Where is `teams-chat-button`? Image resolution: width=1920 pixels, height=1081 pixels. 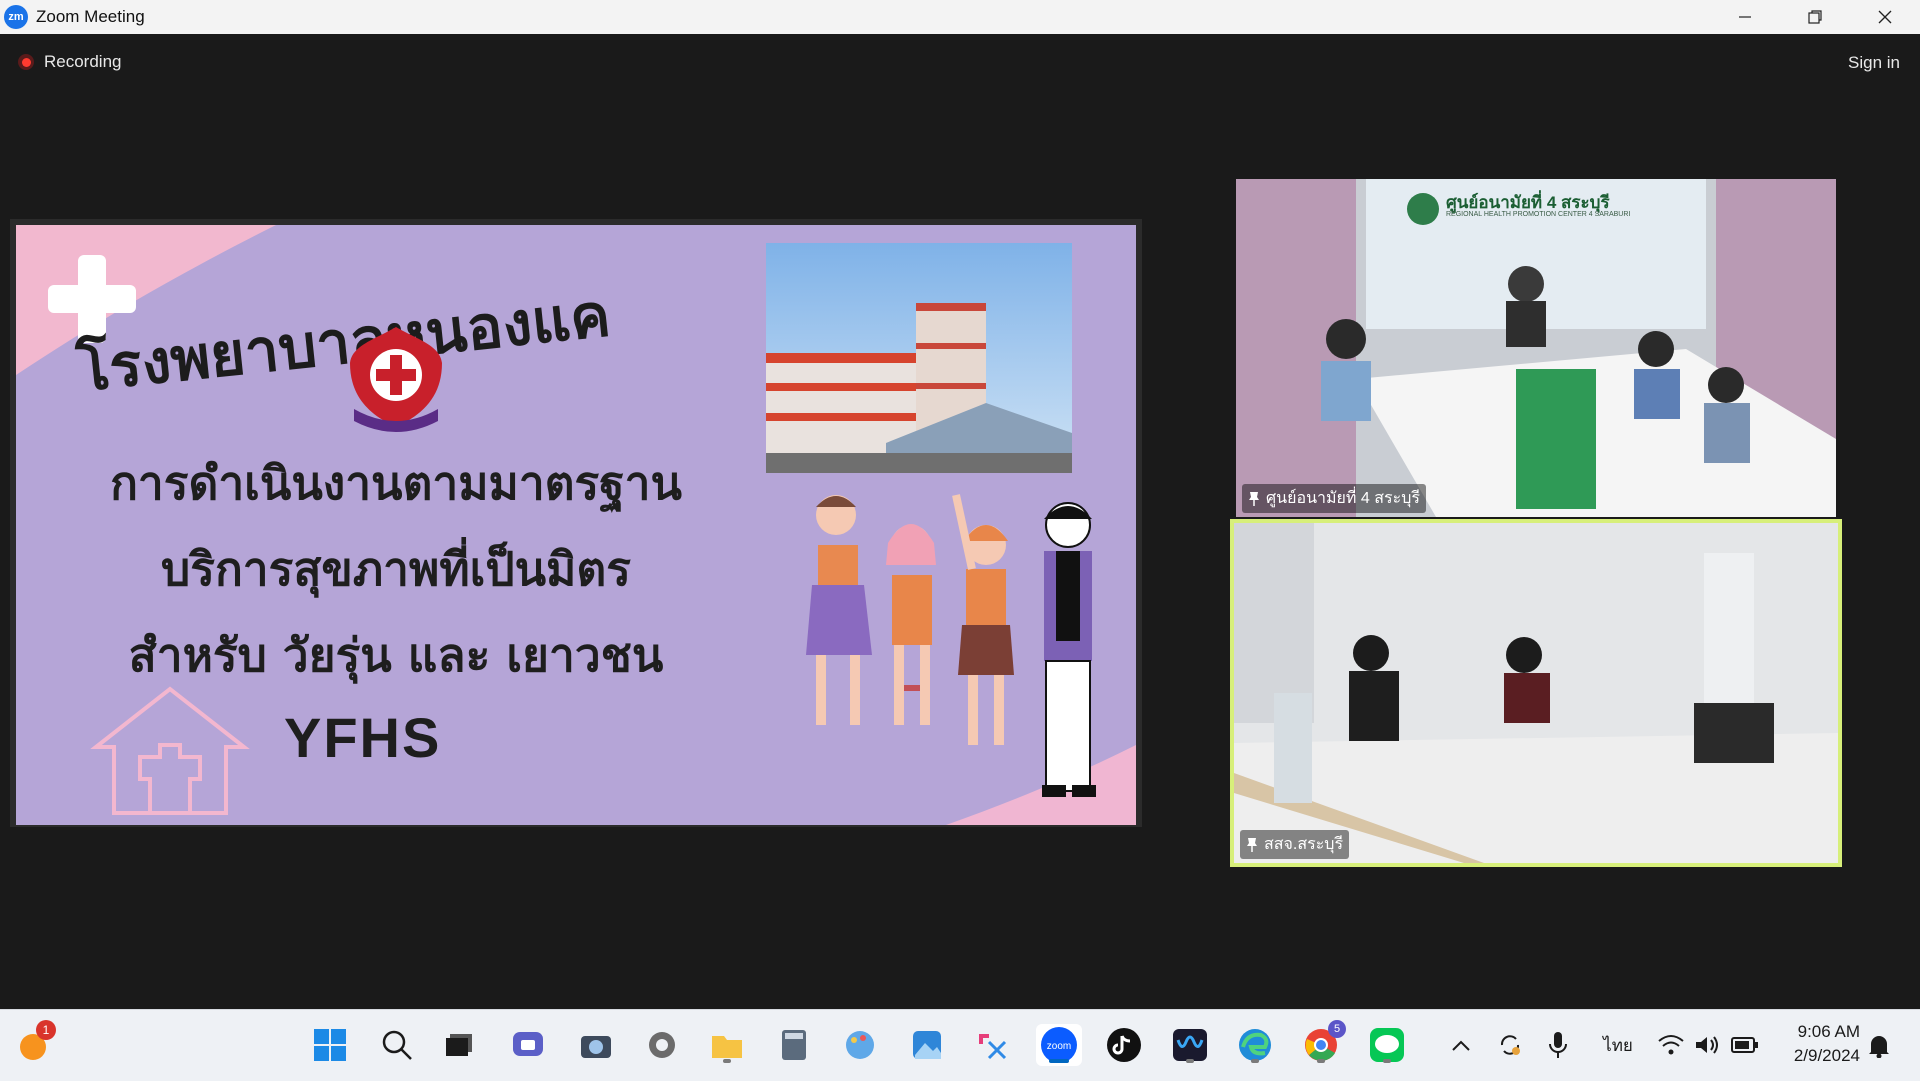
teams-chat-button is located at coordinates (528, 1045).